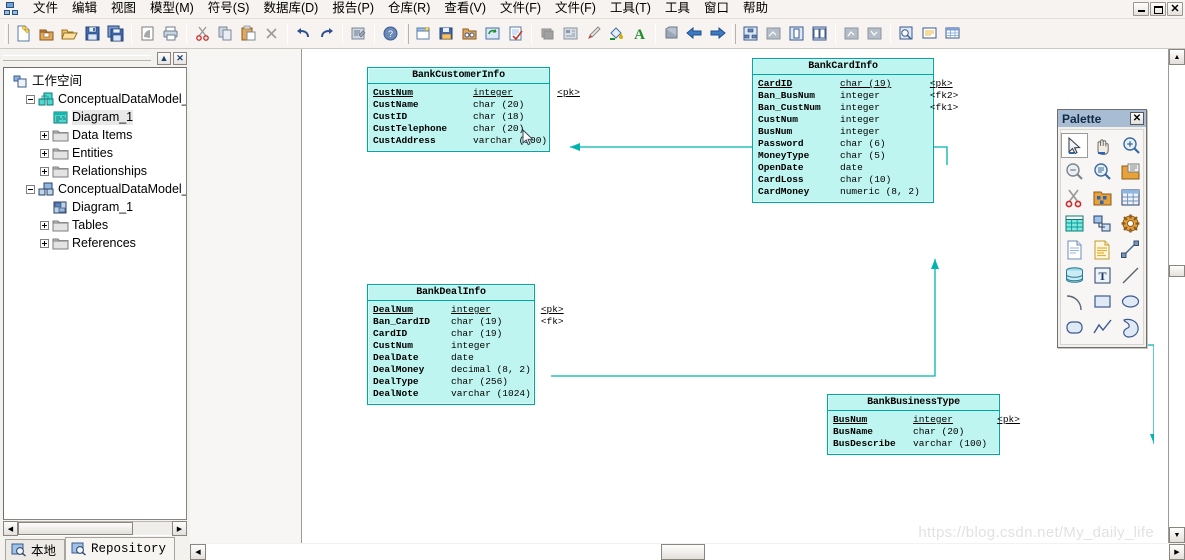 The width and height of the screenshot is (1185, 560). I want to click on canvas-horizontal-scrollbar: ◀ ▶, so click(687, 552).